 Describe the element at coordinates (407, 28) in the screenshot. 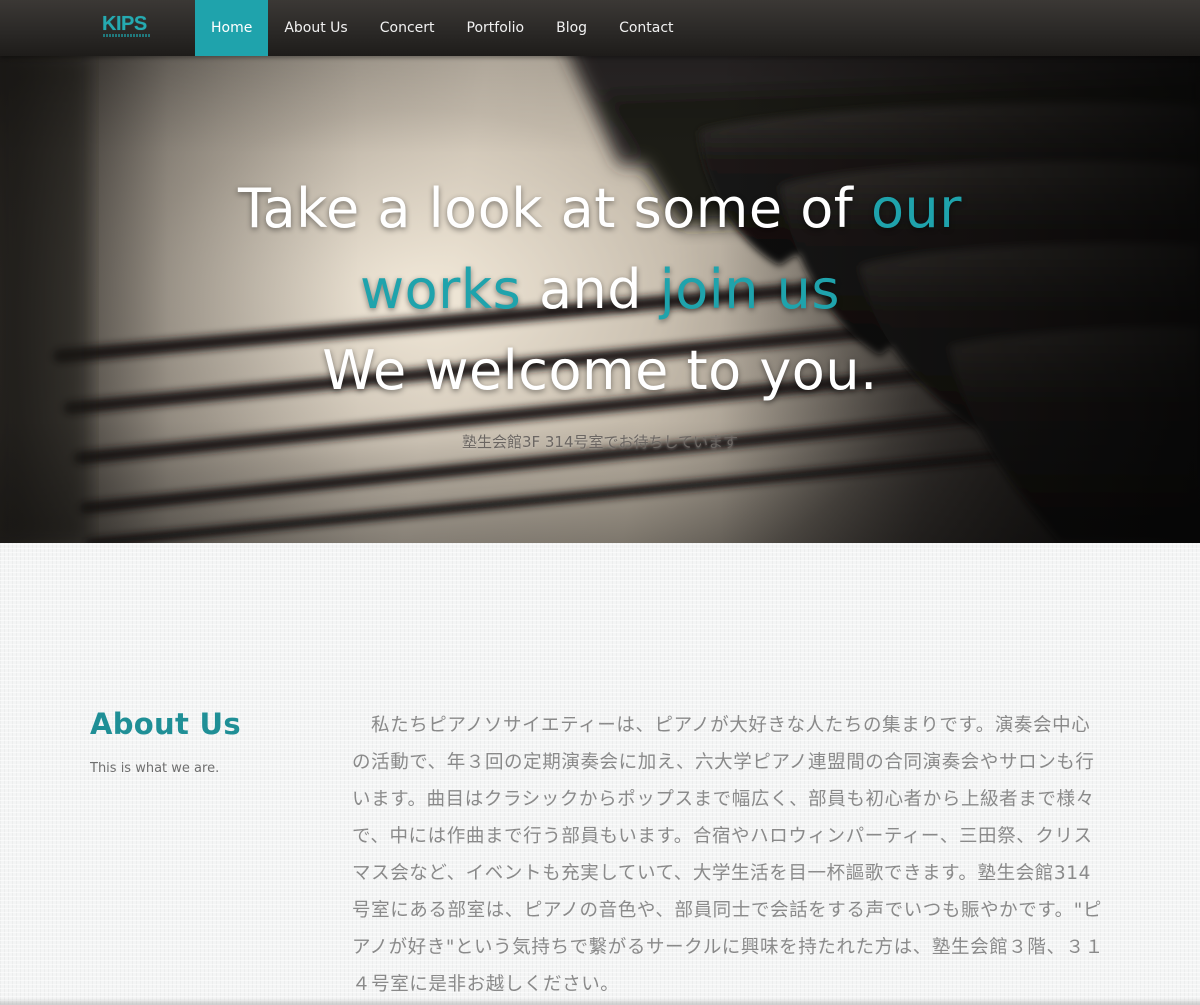

I see `nav-item-concert: Concert` at that location.